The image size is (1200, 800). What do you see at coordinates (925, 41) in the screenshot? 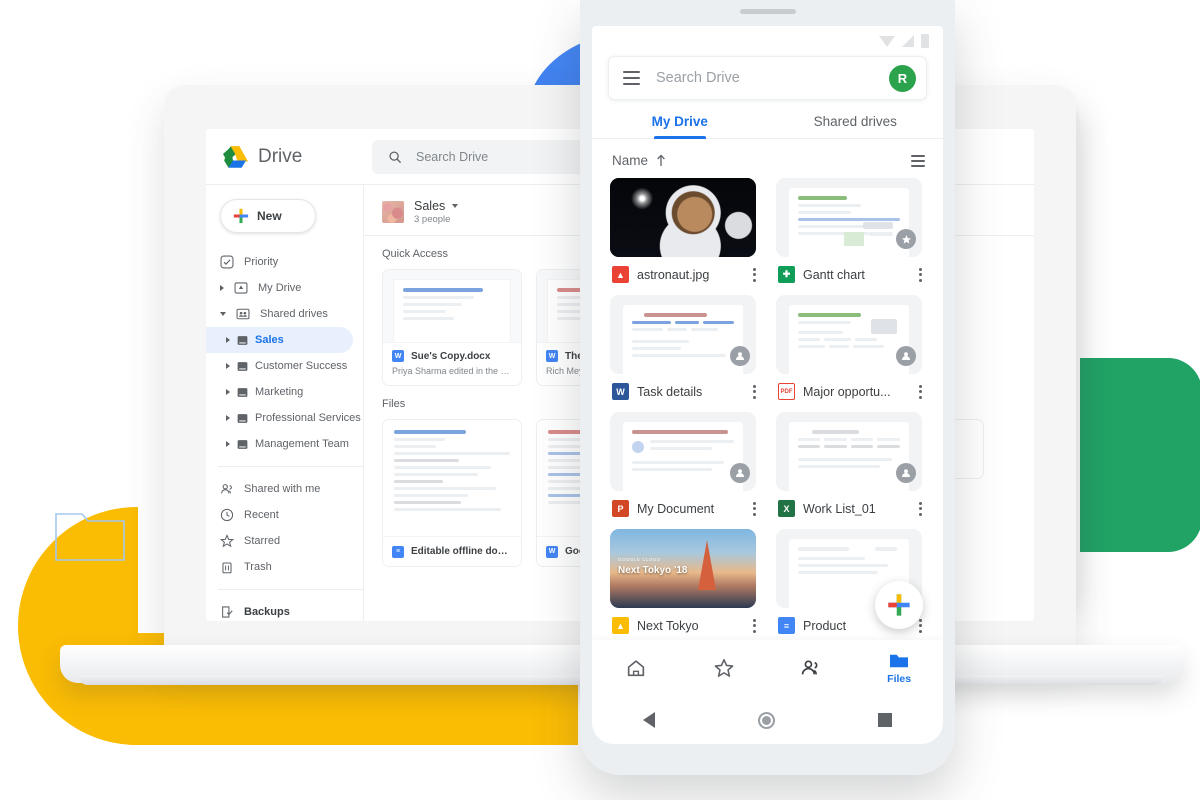
I see `battery-icon` at bounding box center [925, 41].